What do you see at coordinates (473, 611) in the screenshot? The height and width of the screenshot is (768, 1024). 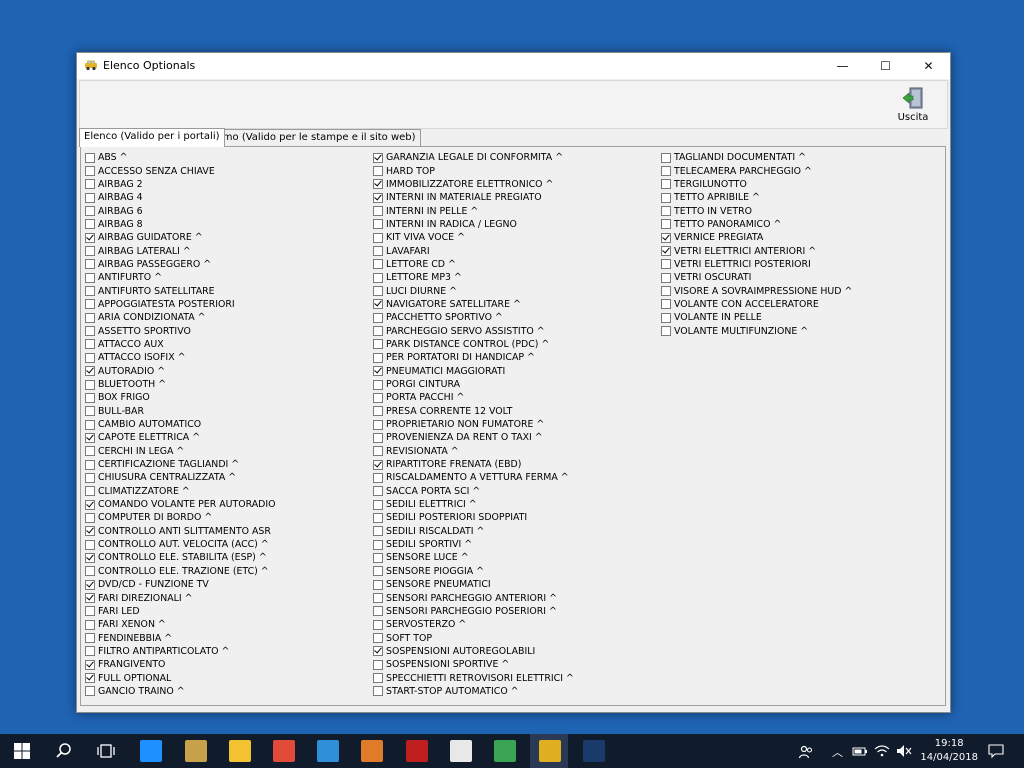 I see `optional-item: SENSORI PARCHEGGIO POSERIORI ^` at bounding box center [473, 611].